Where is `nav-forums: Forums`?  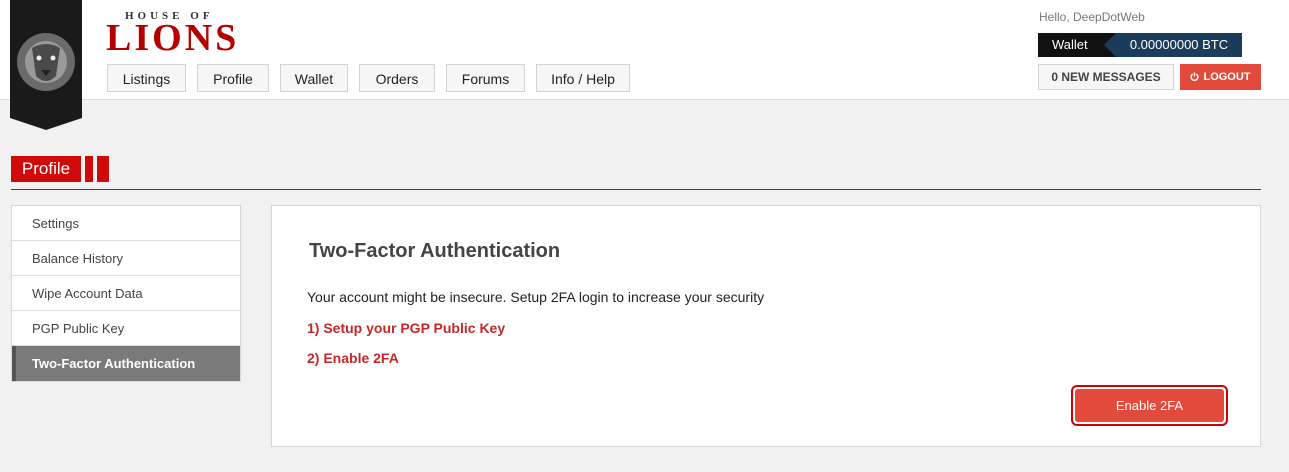
nav-forums: Forums is located at coordinates (485, 78).